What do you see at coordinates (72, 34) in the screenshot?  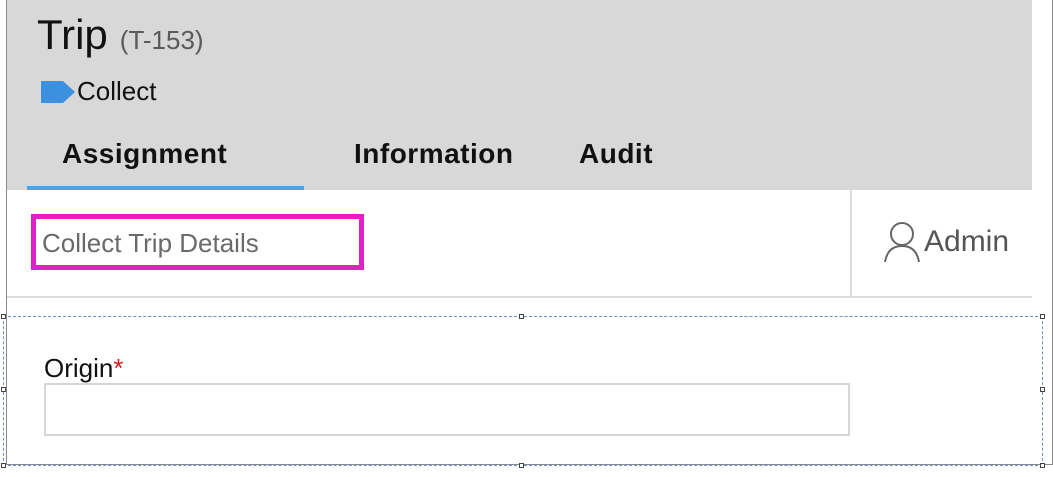 I see `page-title: Trip` at bounding box center [72, 34].